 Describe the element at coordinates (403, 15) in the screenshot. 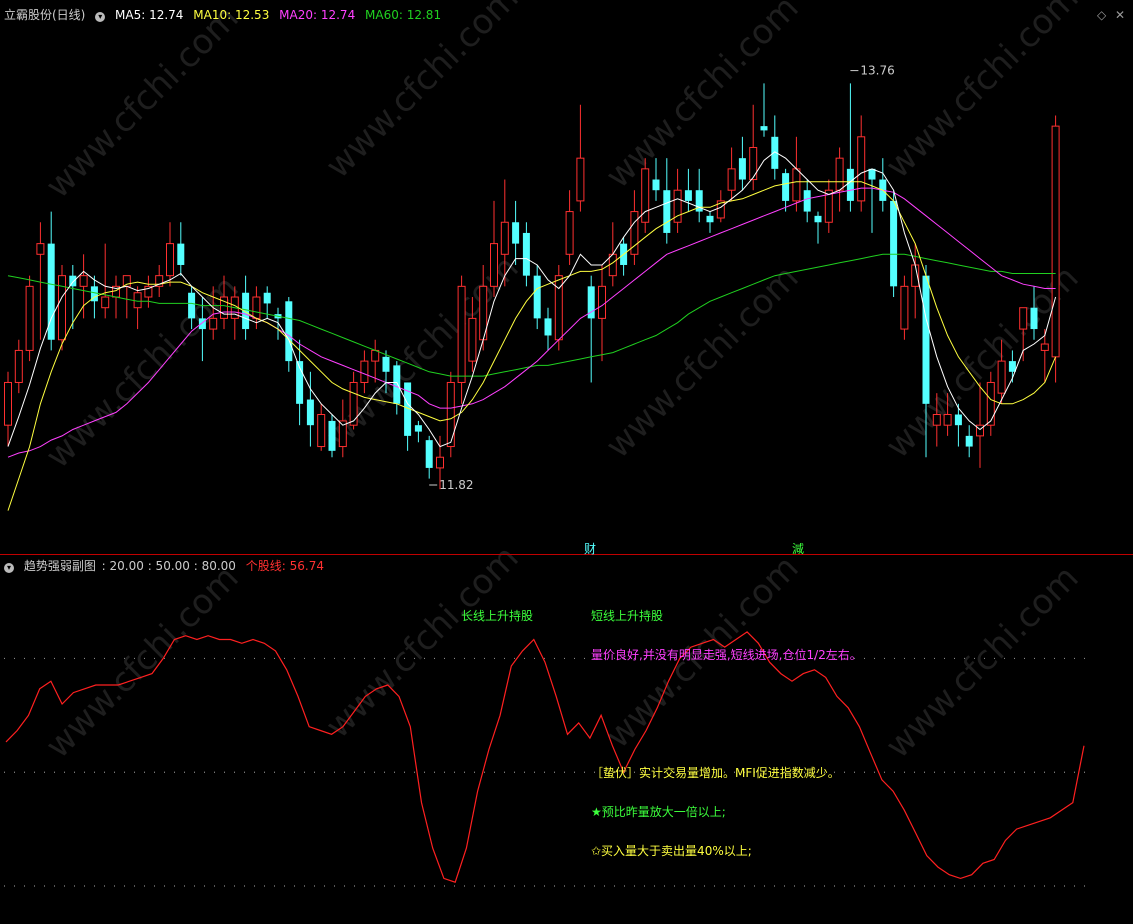

I see `ma60-value: MA60: 12.81` at that location.